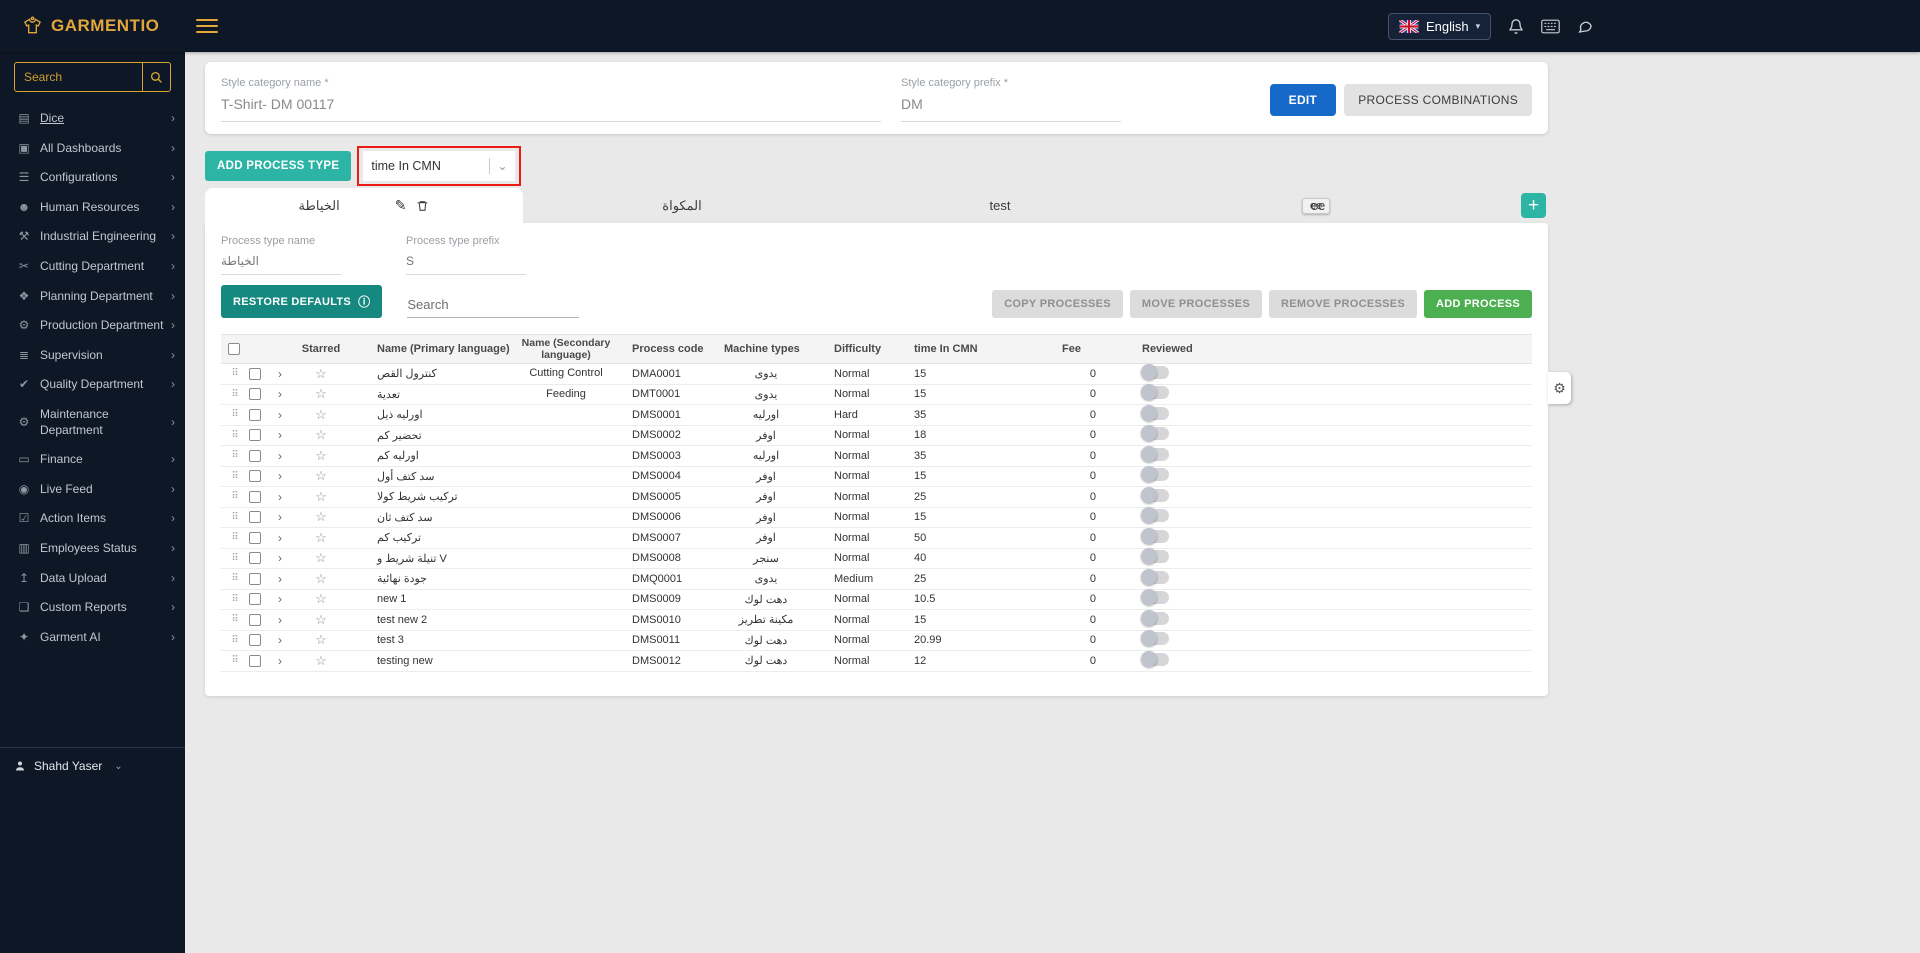  What do you see at coordinates (92, 579) in the screenshot?
I see `sidebar-item-data-upload: ↥ Data Upload ›` at bounding box center [92, 579].